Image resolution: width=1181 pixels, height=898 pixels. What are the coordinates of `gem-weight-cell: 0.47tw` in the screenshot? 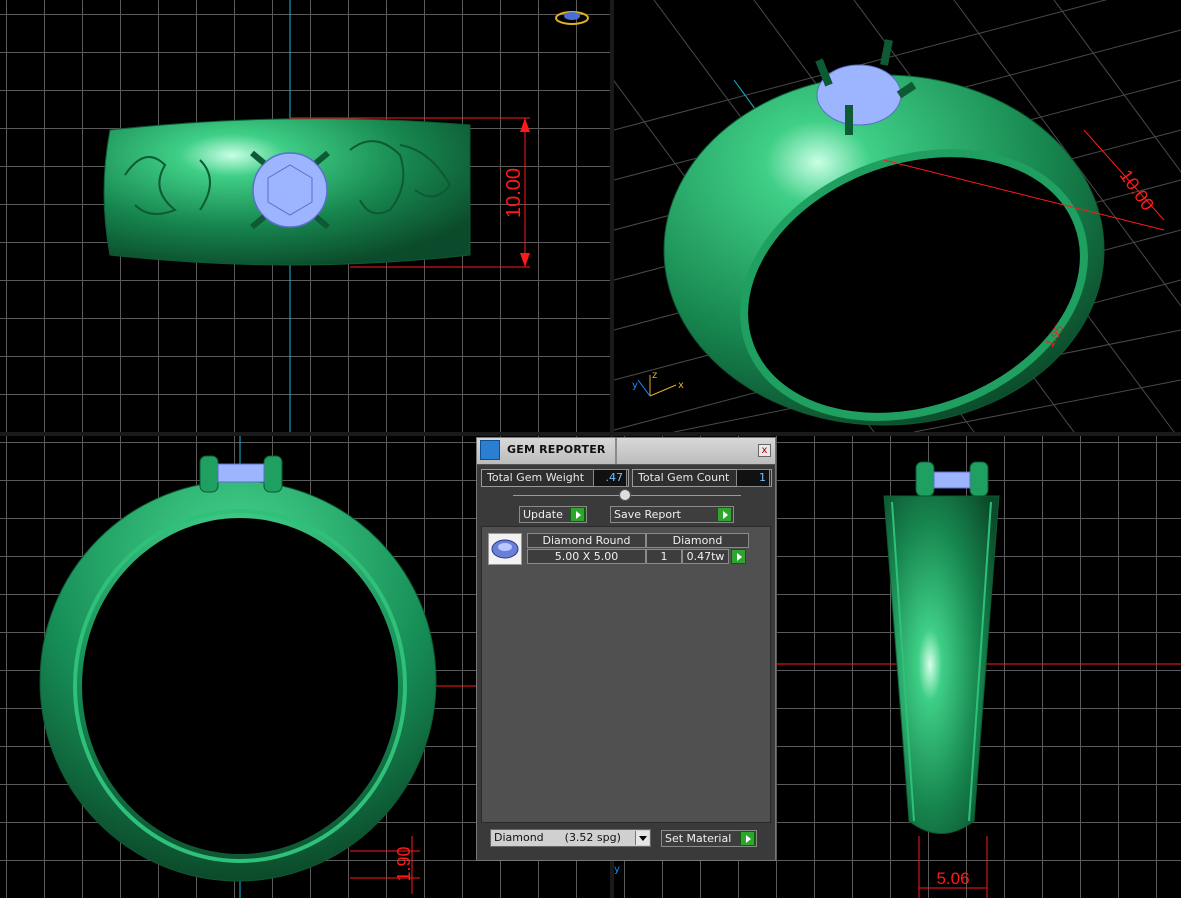 It's located at (705, 556).